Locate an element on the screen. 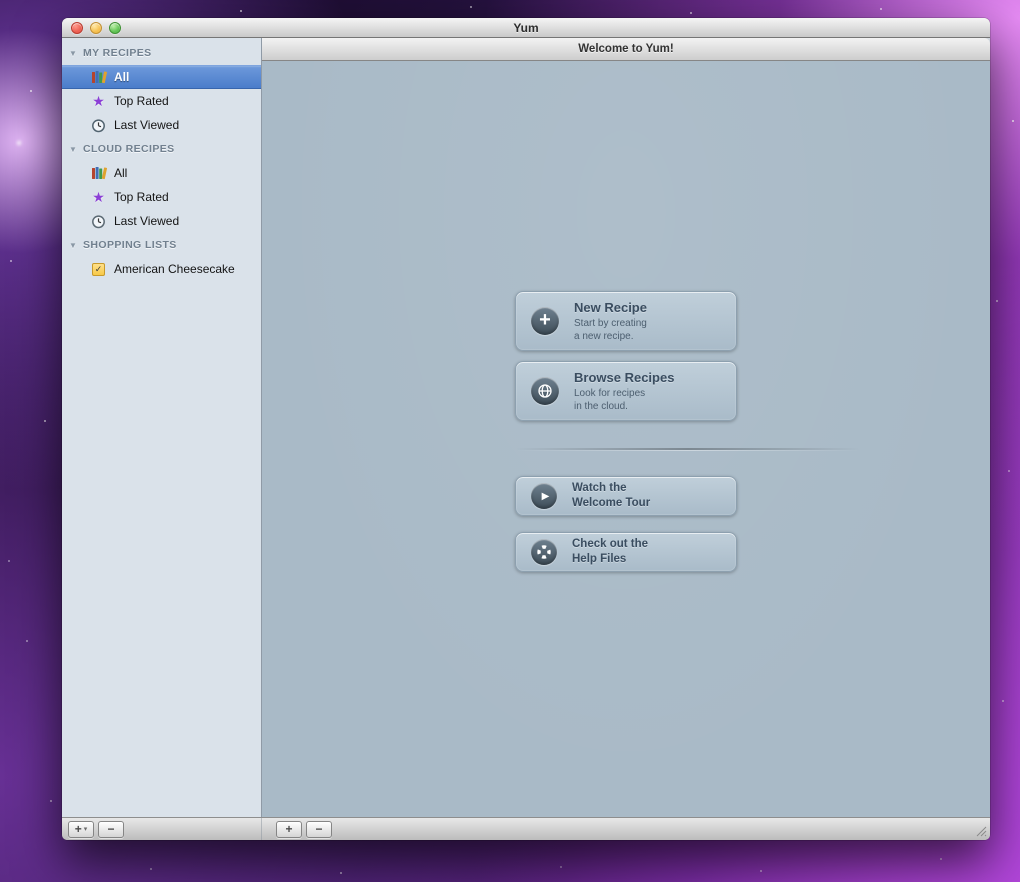  action-subtitle: Start by creating a new recipe. is located at coordinates (610, 329).